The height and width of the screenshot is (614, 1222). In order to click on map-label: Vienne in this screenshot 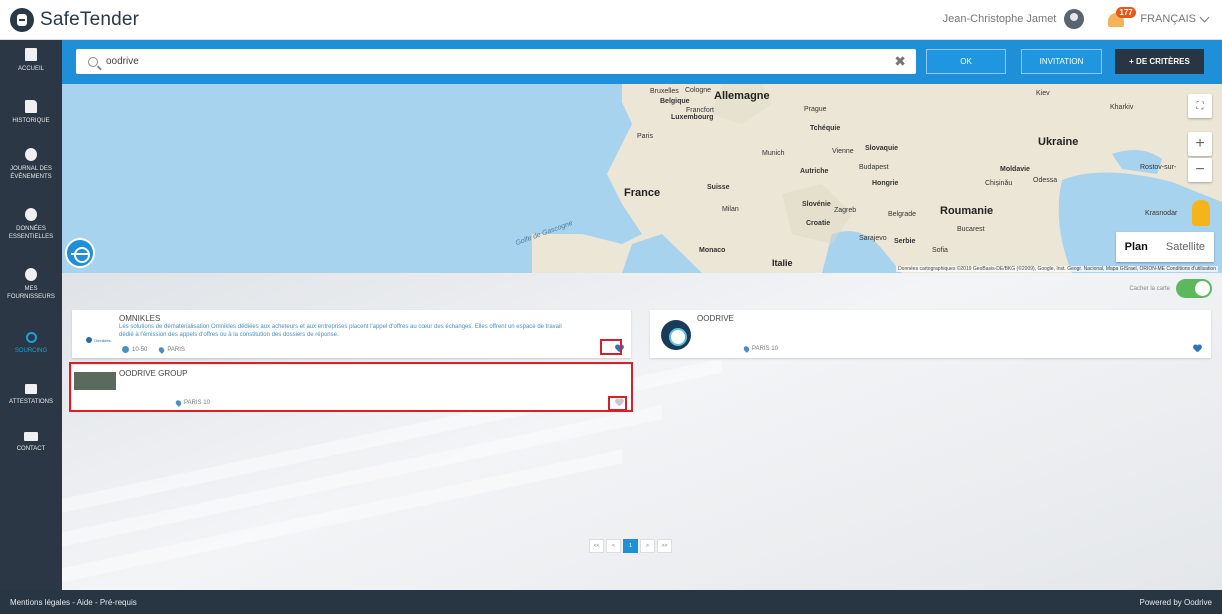, I will do `click(843, 151)`.